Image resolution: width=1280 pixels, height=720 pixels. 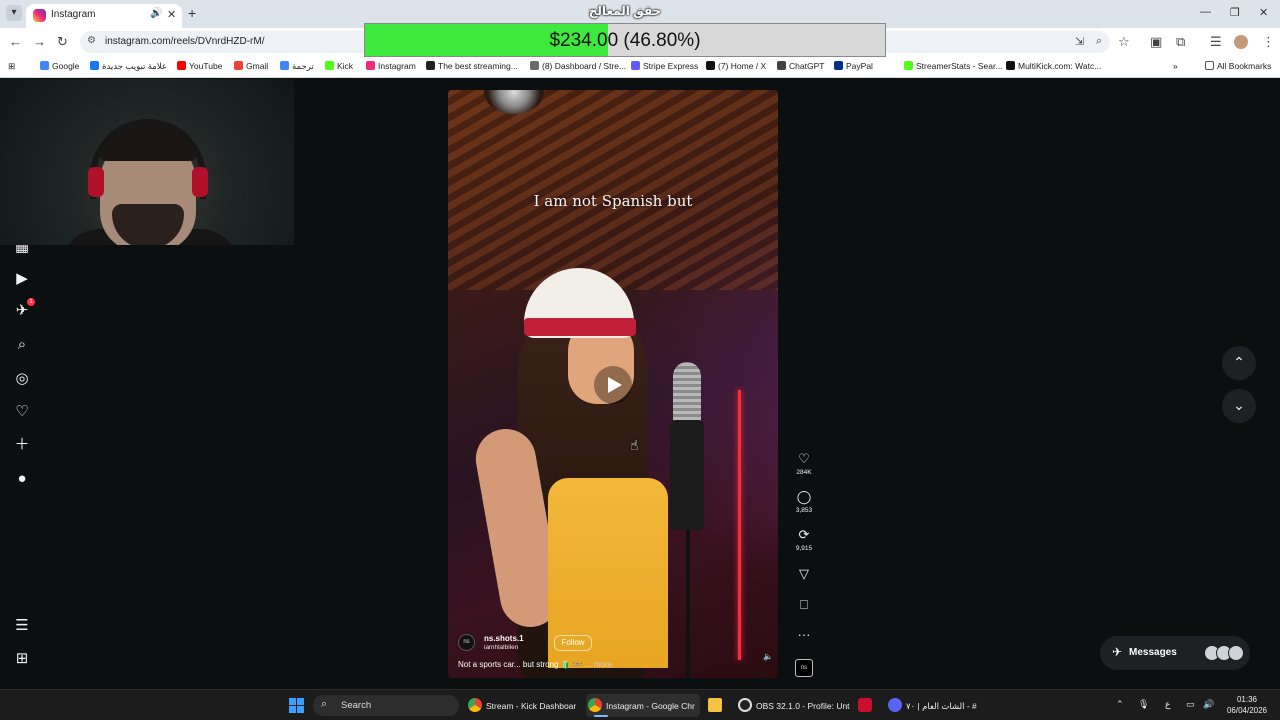 What do you see at coordinates (11, 66) in the screenshot?
I see `apps-grid-icon: ⊞` at bounding box center [11, 66].